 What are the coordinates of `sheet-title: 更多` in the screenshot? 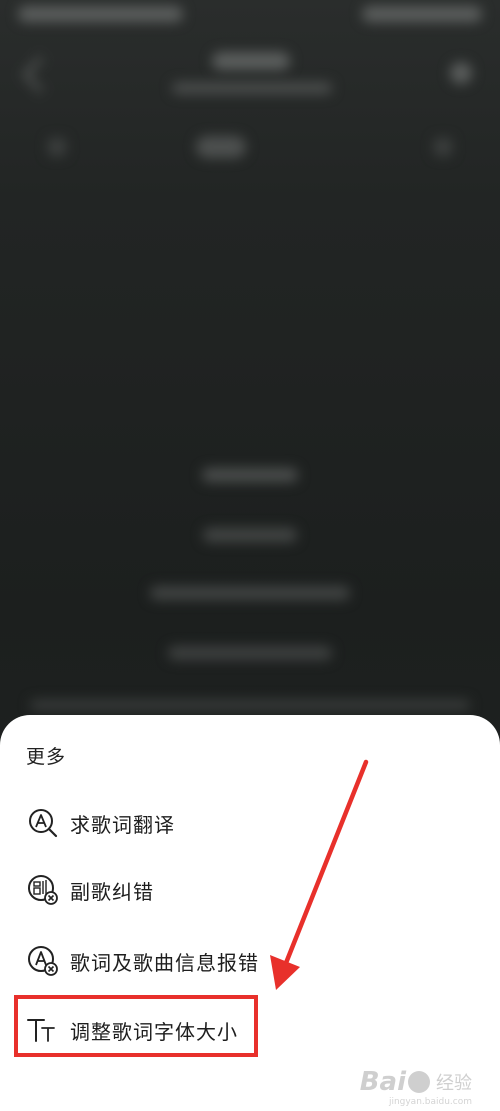 It's located at (46, 757).